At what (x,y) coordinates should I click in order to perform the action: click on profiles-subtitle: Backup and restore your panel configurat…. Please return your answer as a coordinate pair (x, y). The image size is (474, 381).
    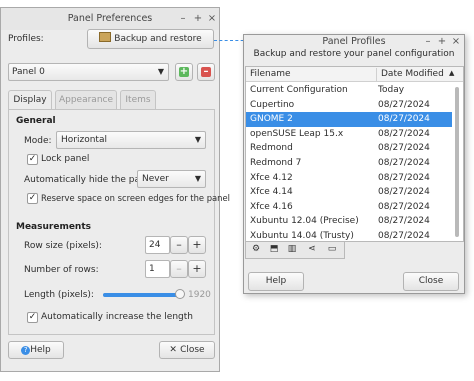
    Looking at the image, I should click on (354, 54).